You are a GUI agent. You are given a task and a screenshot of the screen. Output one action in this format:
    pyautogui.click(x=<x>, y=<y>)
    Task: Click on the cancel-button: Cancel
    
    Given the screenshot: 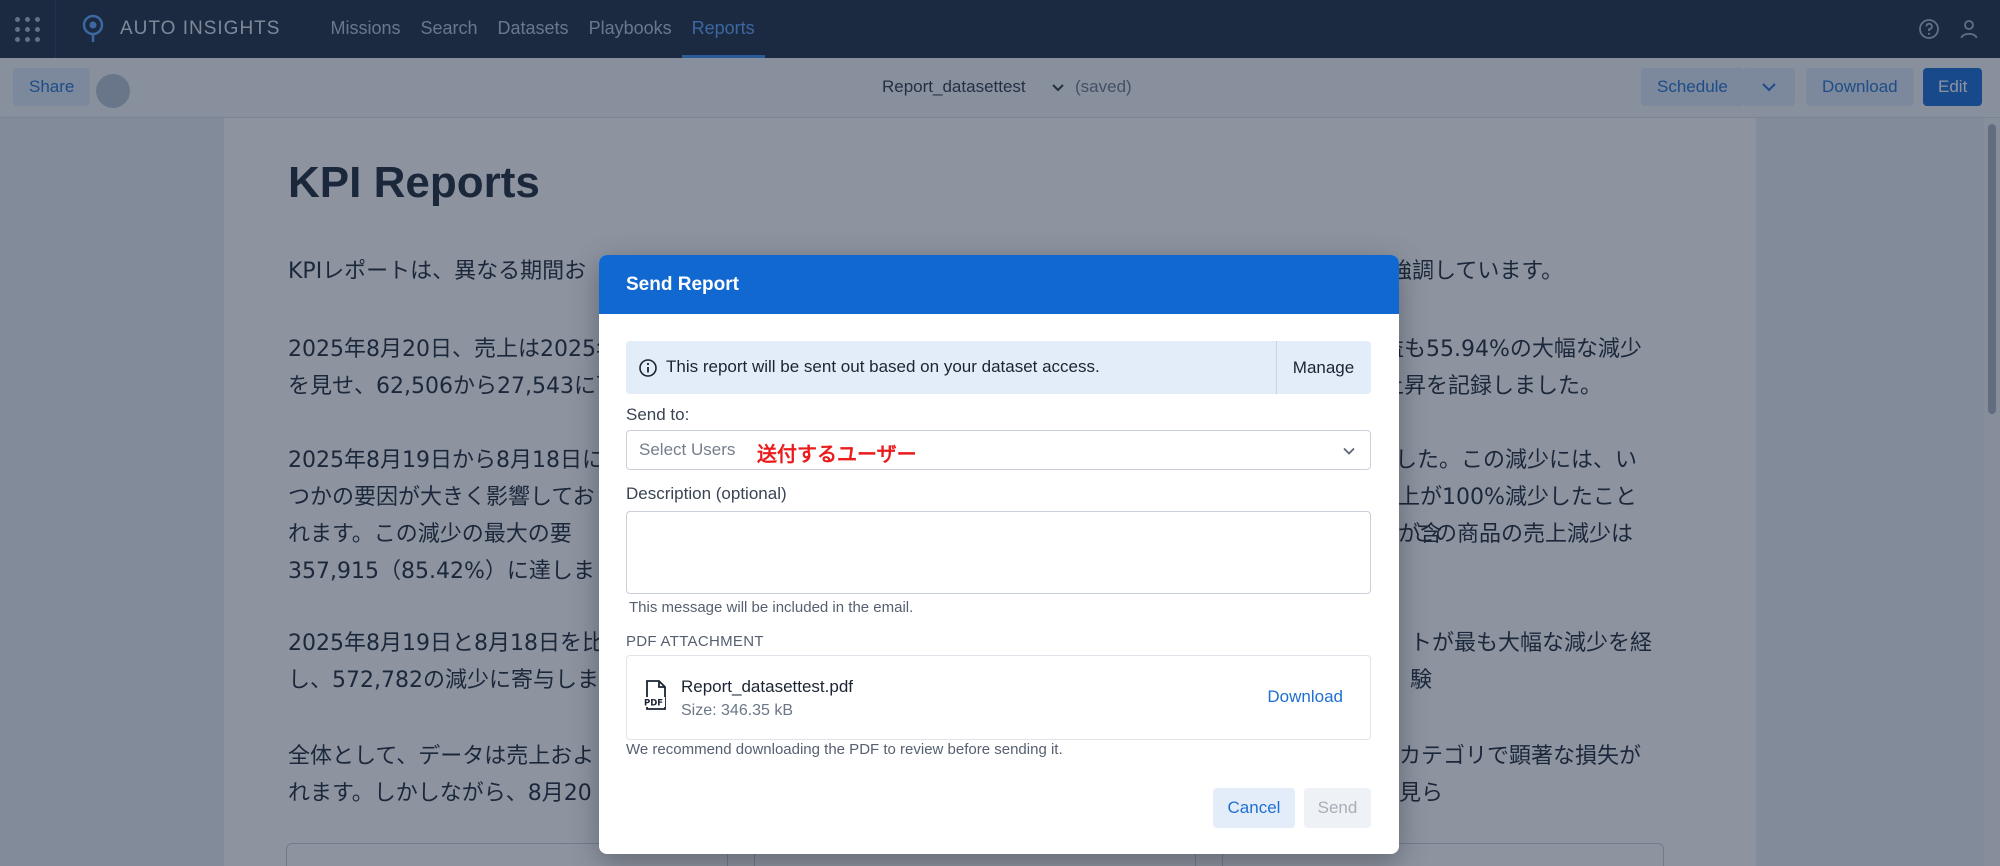 What is the action you would take?
    pyautogui.click(x=1254, y=808)
    